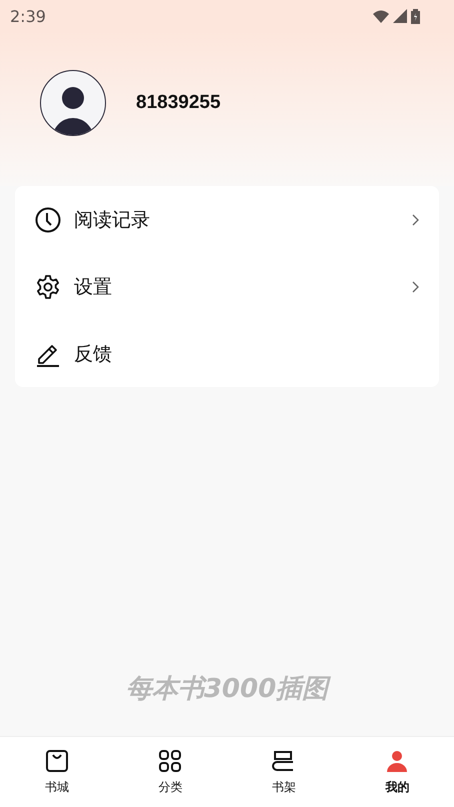  What do you see at coordinates (227, 219) in the screenshot?
I see `menu-item: 阅读记录` at bounding box center [227, 219].